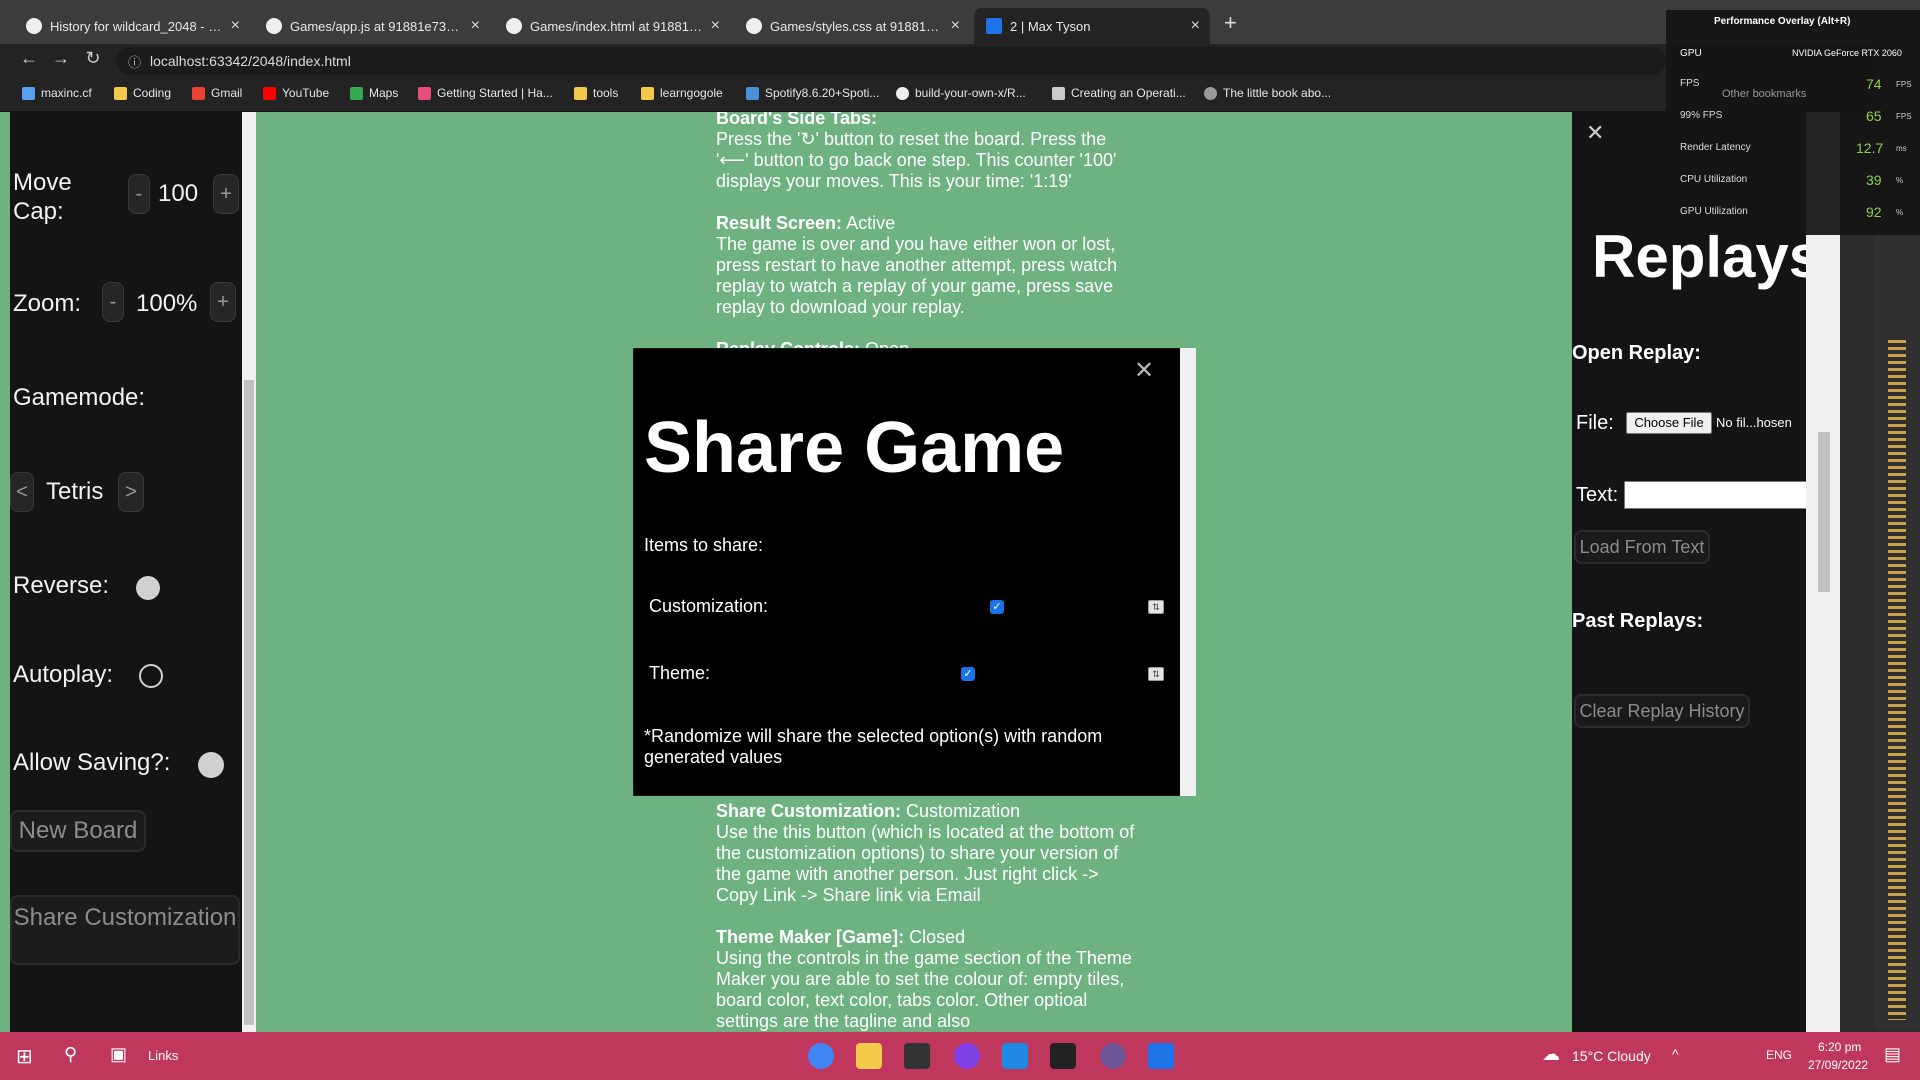 The image size is (1920, 1080). Describe the element at coordinates (178, 193) in the screenshot. I see `move-cap-value: 100` at that location.